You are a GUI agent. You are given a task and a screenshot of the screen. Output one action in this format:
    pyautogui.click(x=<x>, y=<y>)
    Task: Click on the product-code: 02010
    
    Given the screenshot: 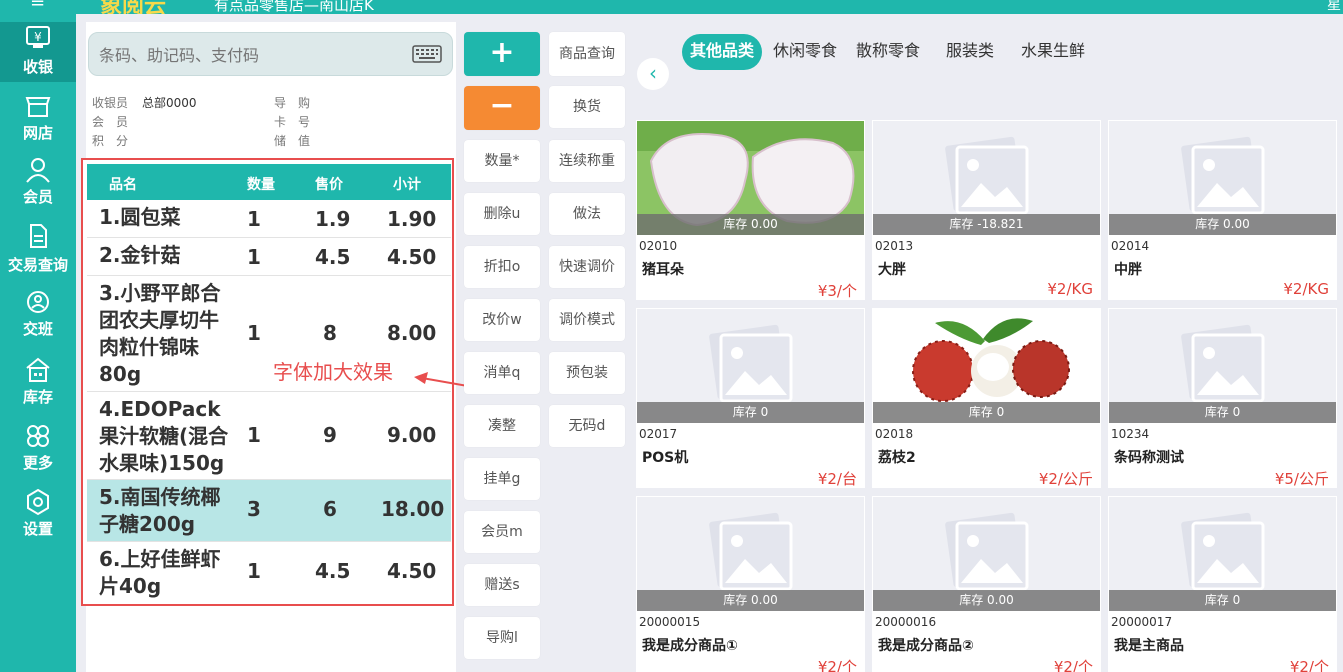 What is the action you would take?
    pyautogui.click(x=658, y=246)
    